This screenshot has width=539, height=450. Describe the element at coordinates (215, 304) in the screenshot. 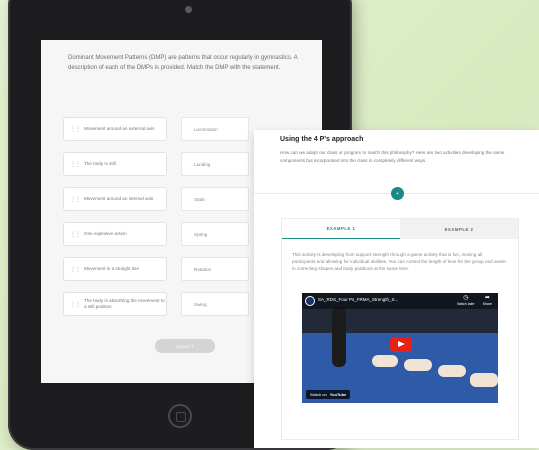

I see `drop-target: Swing` at that location.